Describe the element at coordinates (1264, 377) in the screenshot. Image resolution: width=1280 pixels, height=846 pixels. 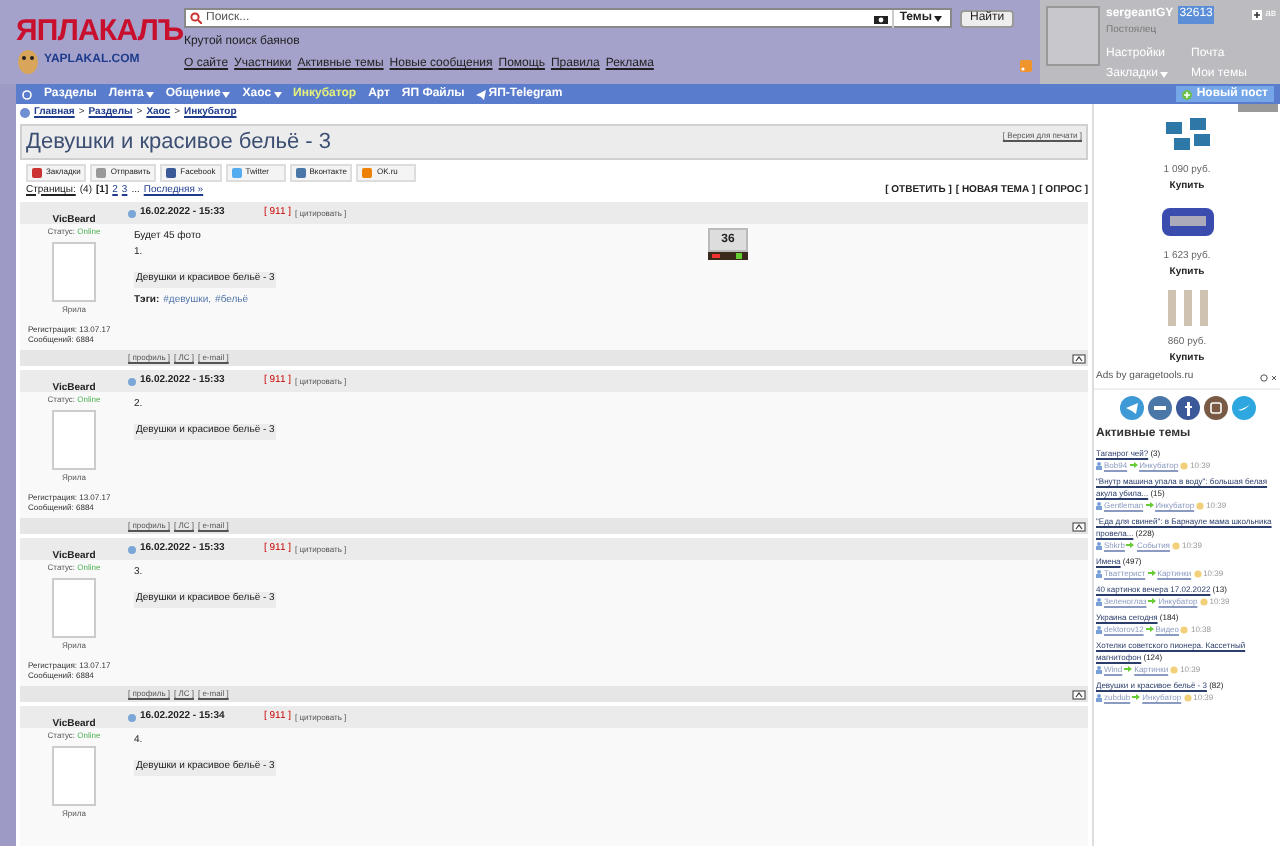
I see `info-icon` at that location.